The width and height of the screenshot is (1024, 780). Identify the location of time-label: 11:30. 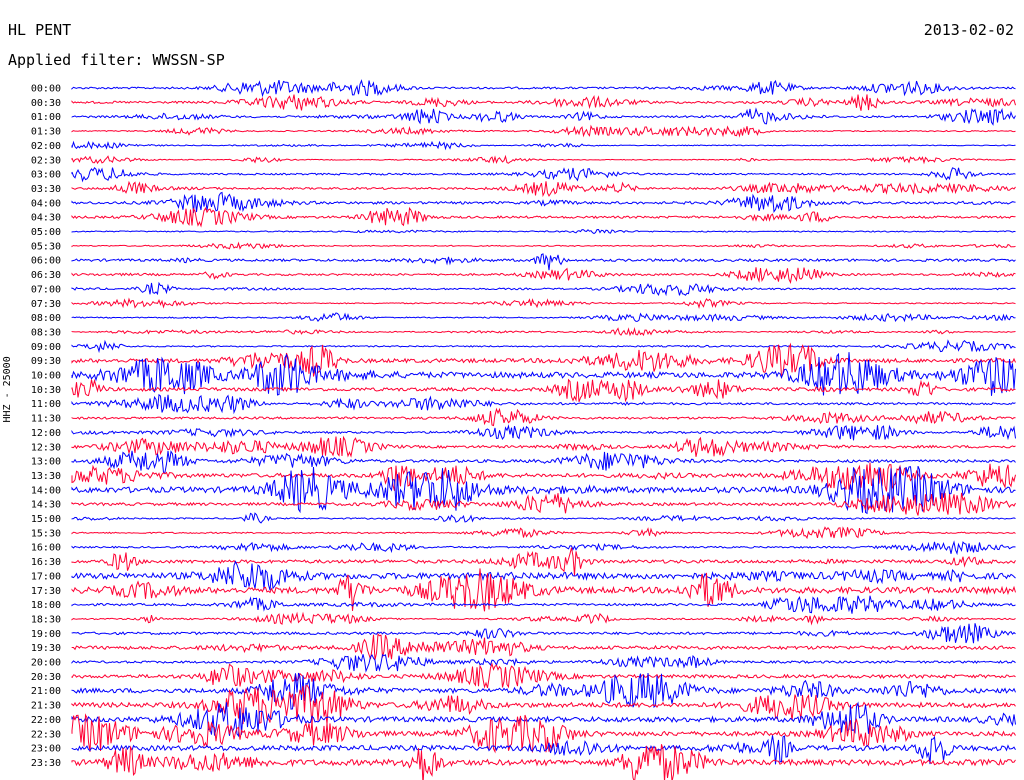
(46, 419).